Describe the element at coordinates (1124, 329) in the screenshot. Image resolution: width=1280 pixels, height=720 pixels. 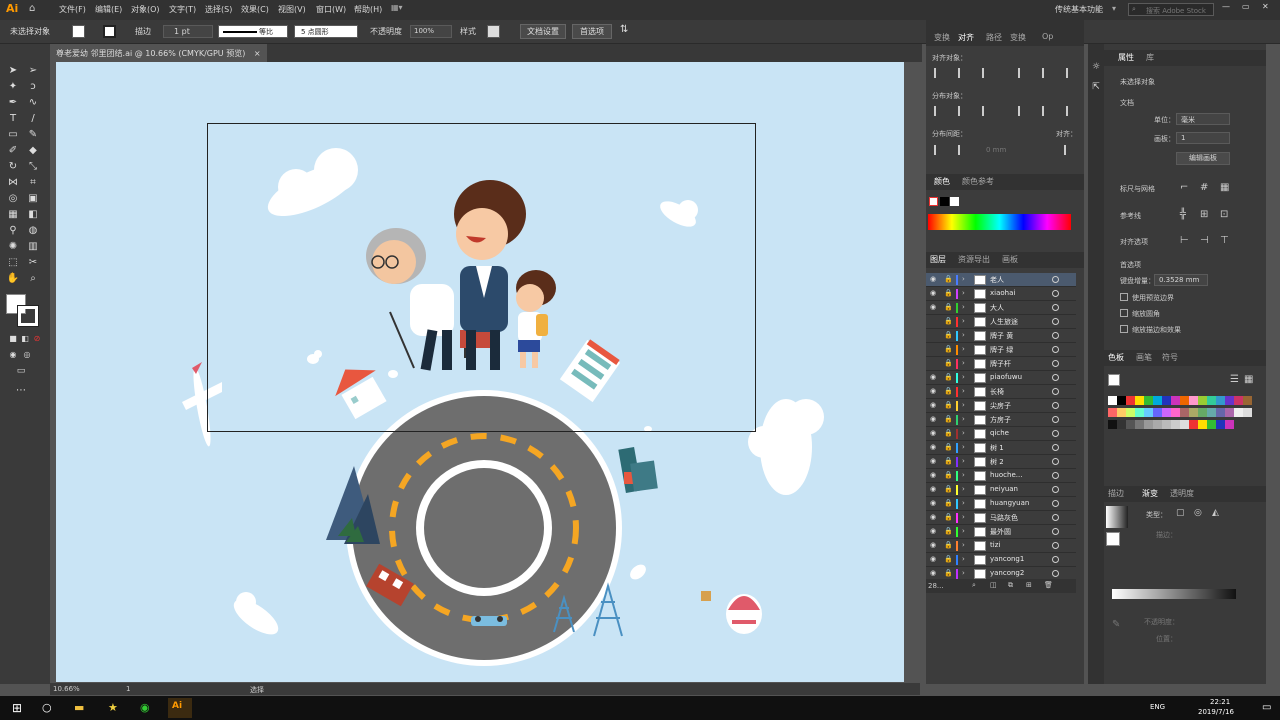
I see `checkbox-scale-strokes` at that location.